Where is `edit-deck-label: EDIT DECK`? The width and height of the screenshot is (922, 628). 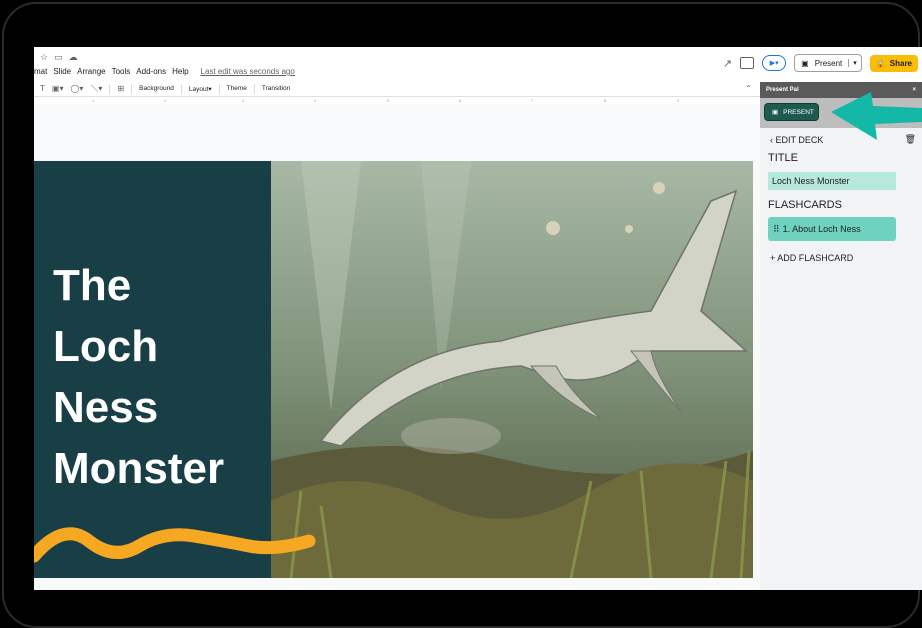
edit-deck-label: EDIT DECK is located at coordinates (799, 140).